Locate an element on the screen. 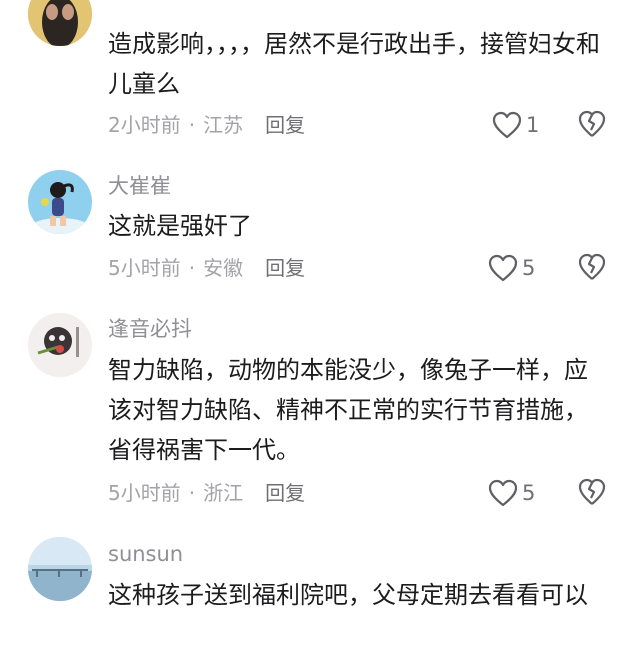 This screenshot has height=667, width=640. like-button: 1 is located at coordinates (522, 125).